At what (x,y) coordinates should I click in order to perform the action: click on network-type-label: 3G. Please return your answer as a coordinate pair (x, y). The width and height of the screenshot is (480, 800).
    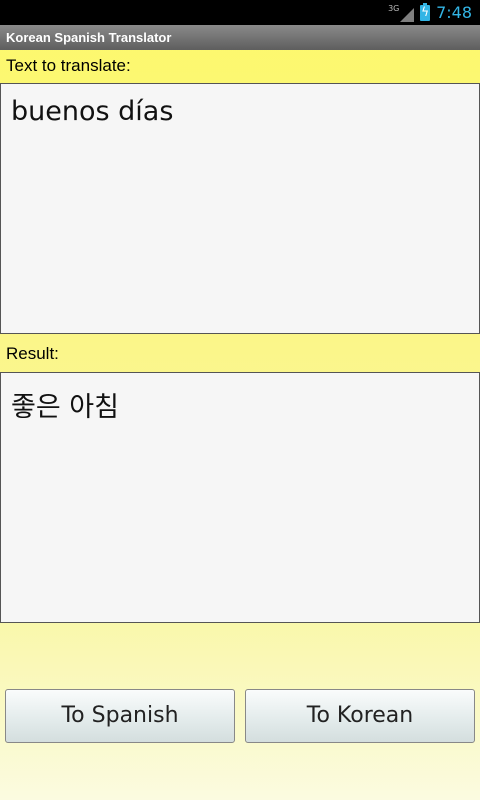
    Looking at the image, I should click on (394, 8).